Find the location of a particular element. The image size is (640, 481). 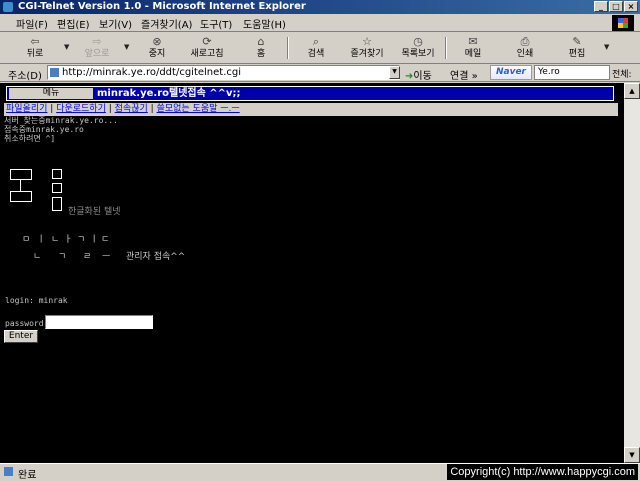

address-label: 주소(D) is located at coordinates (25, 76).